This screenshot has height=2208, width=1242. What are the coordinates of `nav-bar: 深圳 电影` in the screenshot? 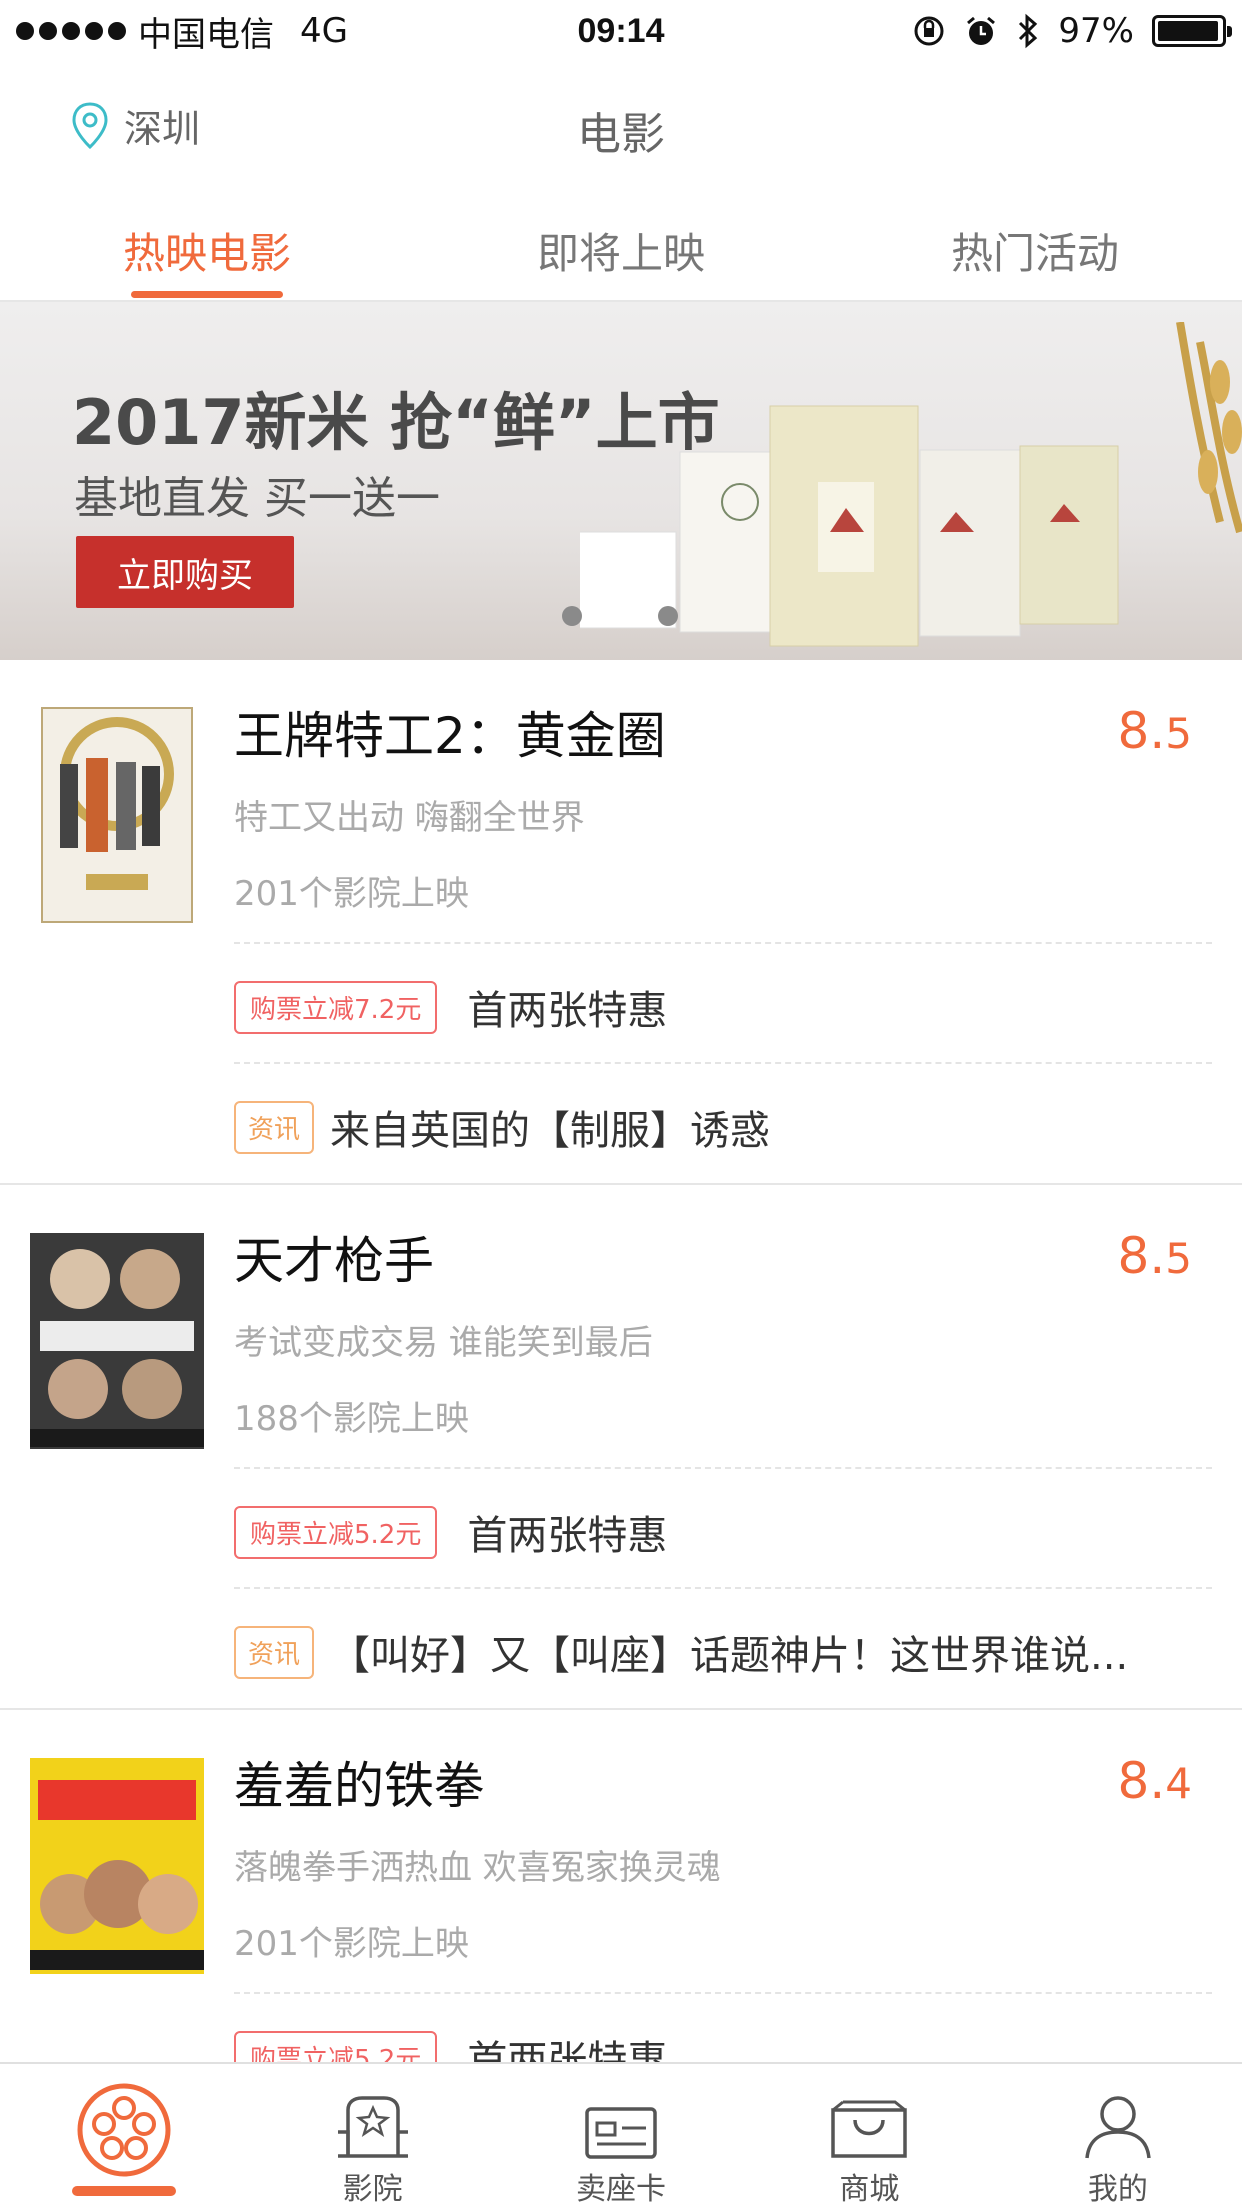 It's located at (621, 126).